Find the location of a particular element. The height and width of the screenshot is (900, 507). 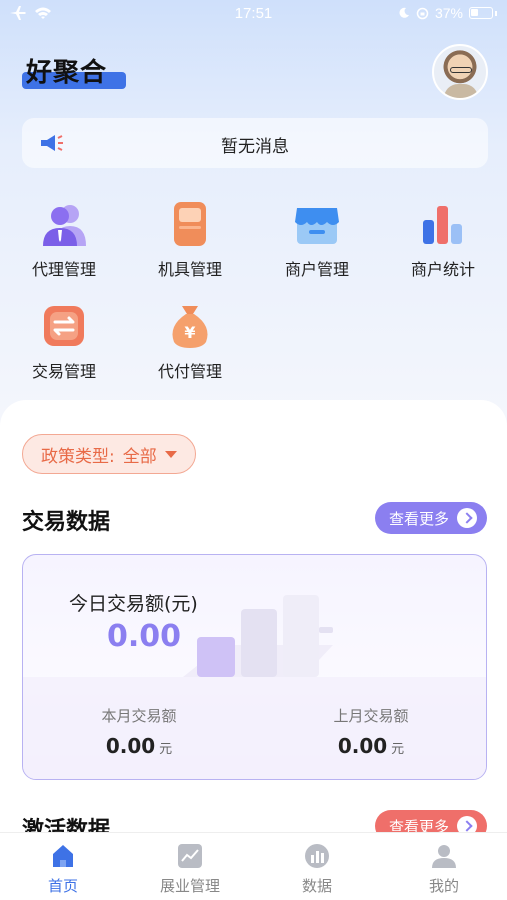

lock-rotation-icon is located at coordinates (422, 13).